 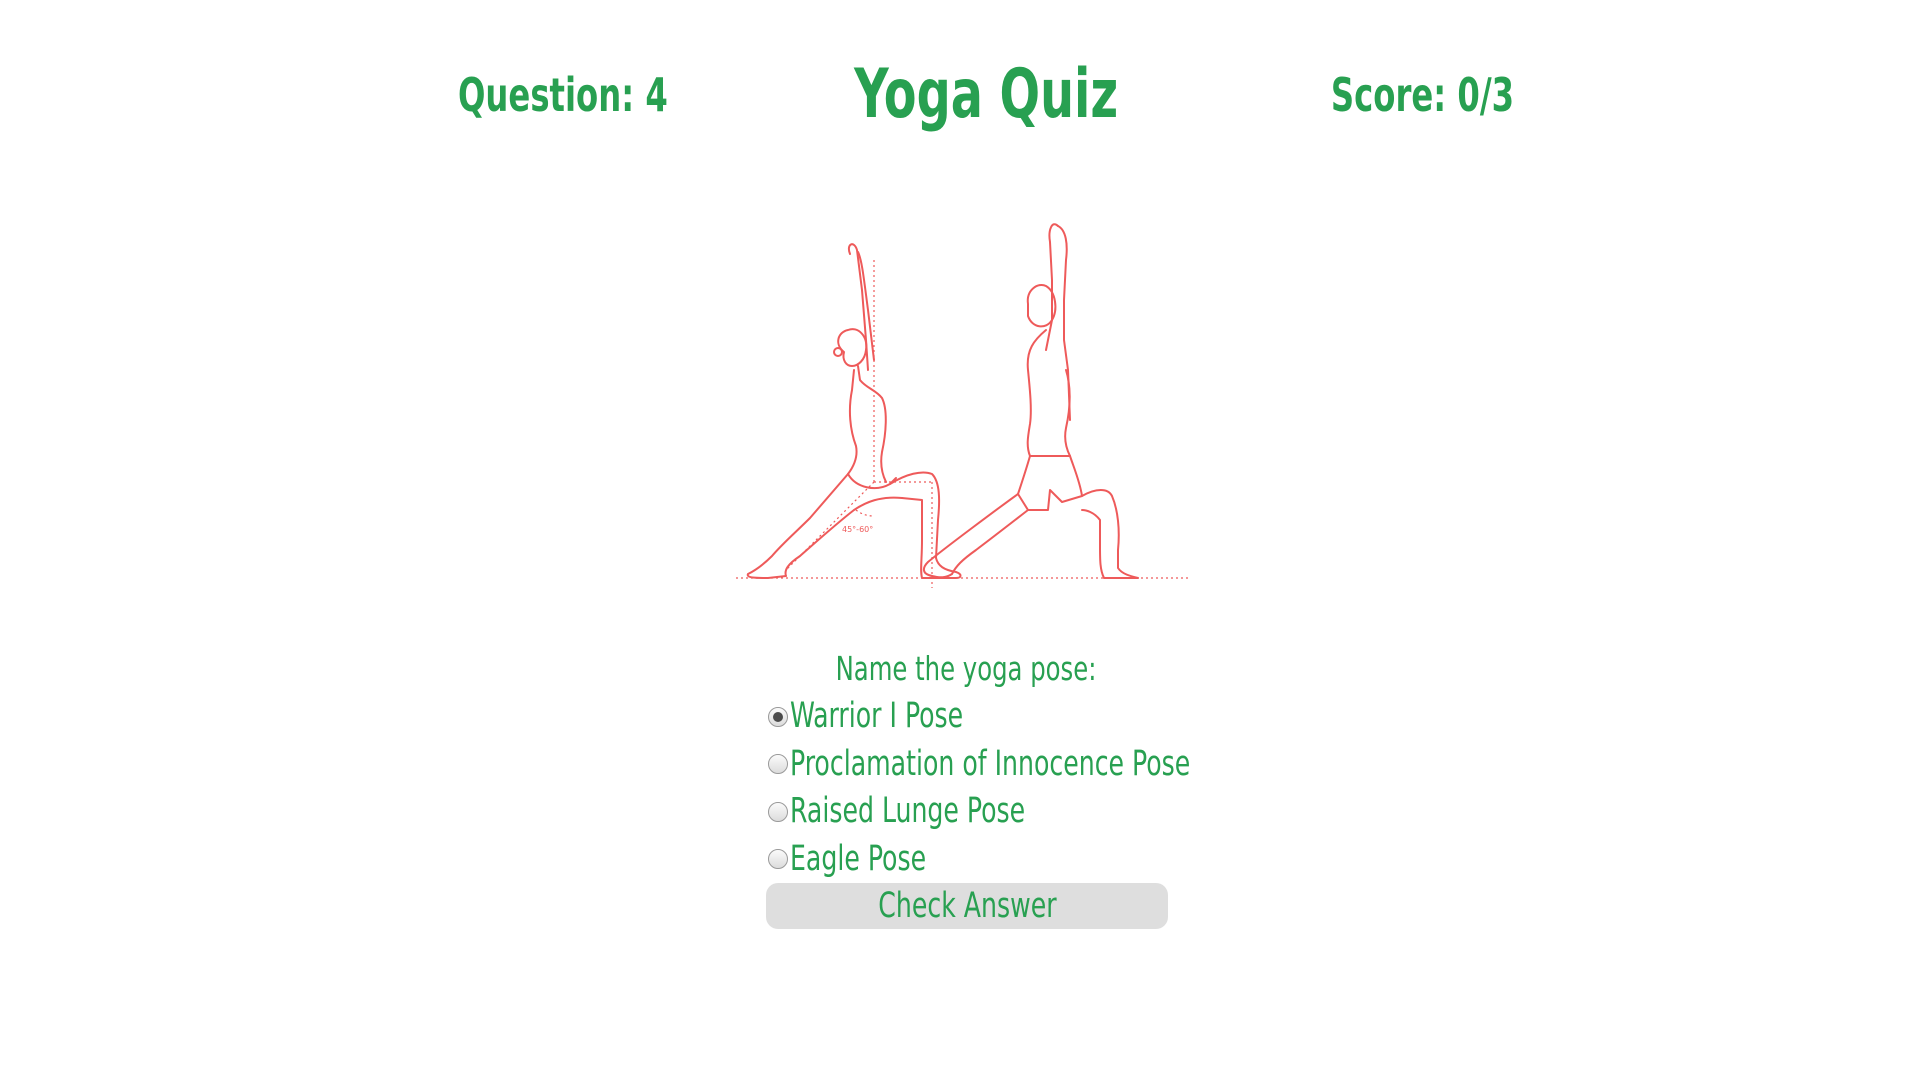 I want to click on check-answer-label: Check Answer, so click(x=967, y=906).